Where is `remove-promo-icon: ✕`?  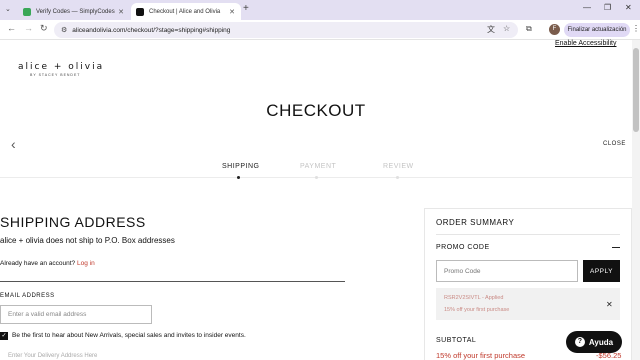 remove-promo-icon: ✕ is located at coordinates (609, 304).